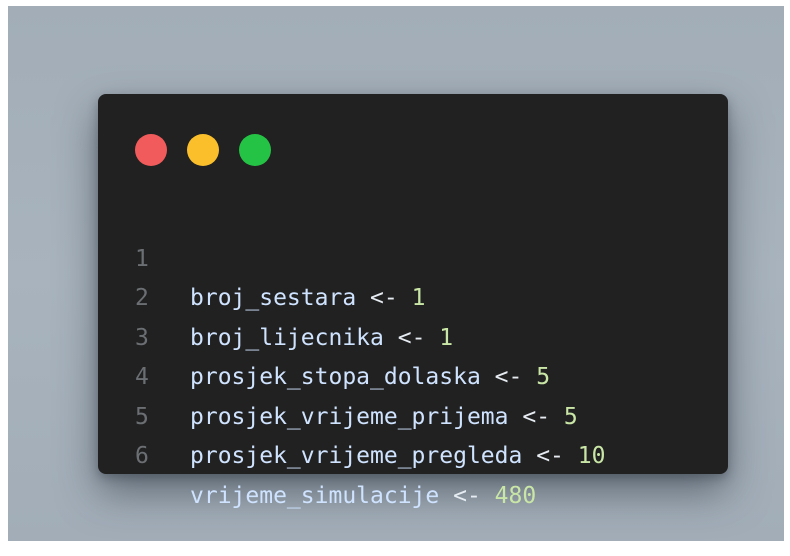 Image resolution: width=790 pixels, height=556 pixels. I want to click on minimize-dot-icon, so click(203, 150).